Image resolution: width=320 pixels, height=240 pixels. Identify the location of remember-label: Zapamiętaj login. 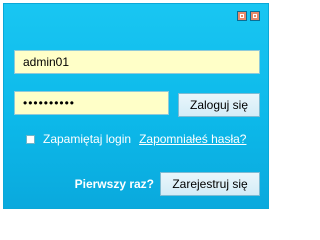
(87, 139).